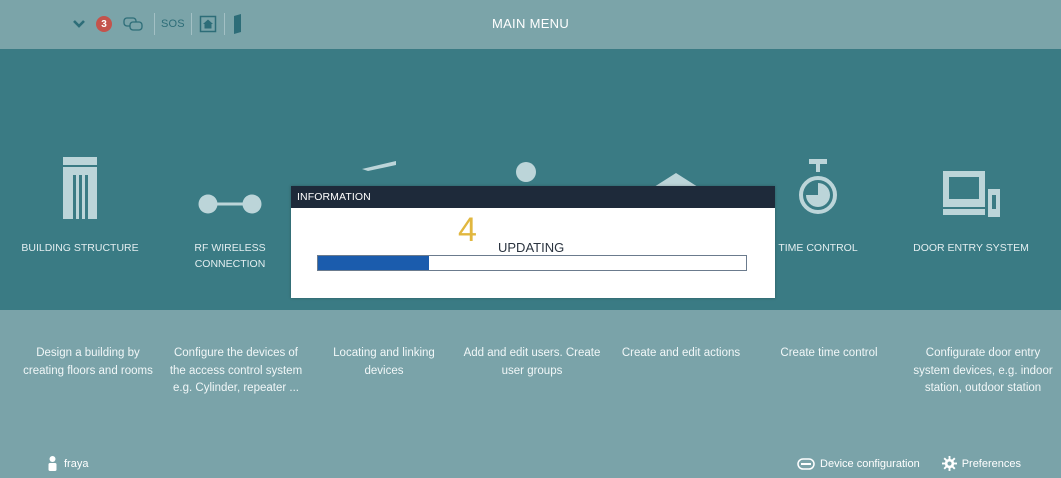 The width and height of the screenshot is (1061, 478). What do you see at coordinates (991, 463) in the screenshot?
I see `preferences-label: Preferences` at bounding box center [991, 463].